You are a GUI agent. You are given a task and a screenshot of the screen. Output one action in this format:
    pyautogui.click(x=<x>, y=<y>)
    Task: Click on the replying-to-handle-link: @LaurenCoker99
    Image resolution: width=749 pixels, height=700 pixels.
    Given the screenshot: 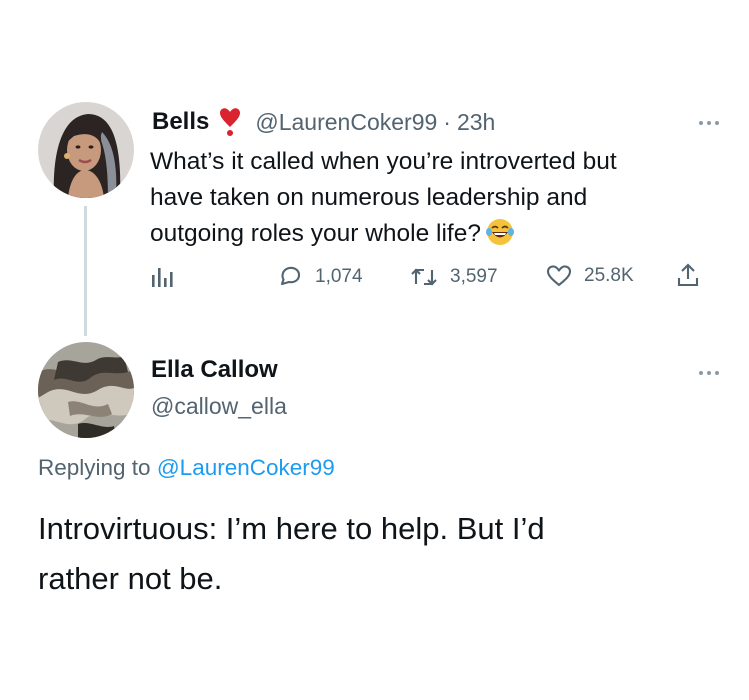 What is the action you would take?
    pyautogui.click(x=246, y=467)
    